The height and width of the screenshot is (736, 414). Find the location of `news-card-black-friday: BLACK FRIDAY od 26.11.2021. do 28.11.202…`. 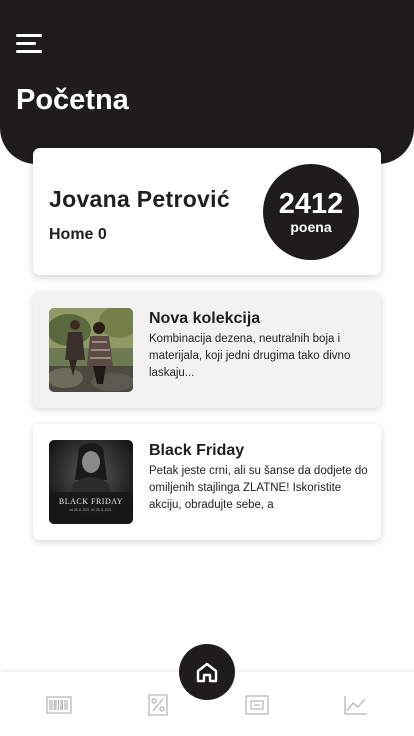

news-card-black-friday: BLACK FRIDAY od 26.11.2021. do 28.11.202… is located at coordinates (207, 482).